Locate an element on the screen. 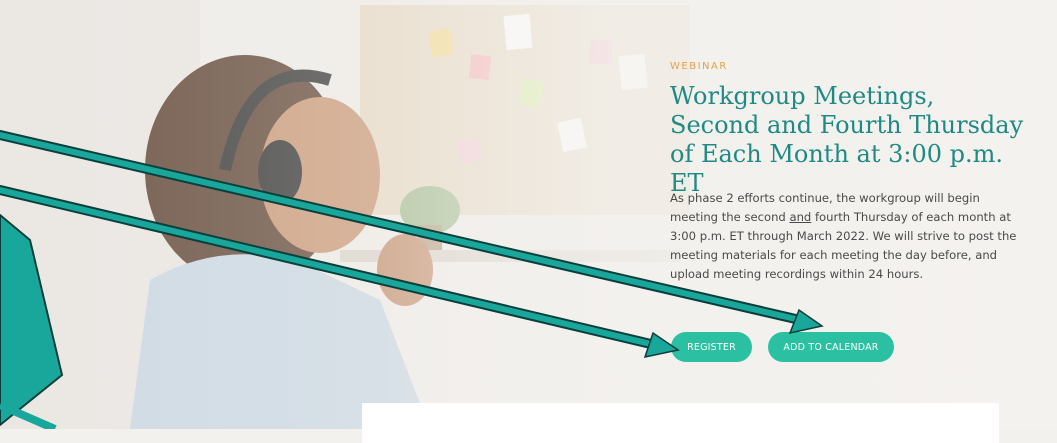 The image size is (1057, 443). add-to-calendar-button: ADD TO CALENDAR is located at coordinates (831, 347).